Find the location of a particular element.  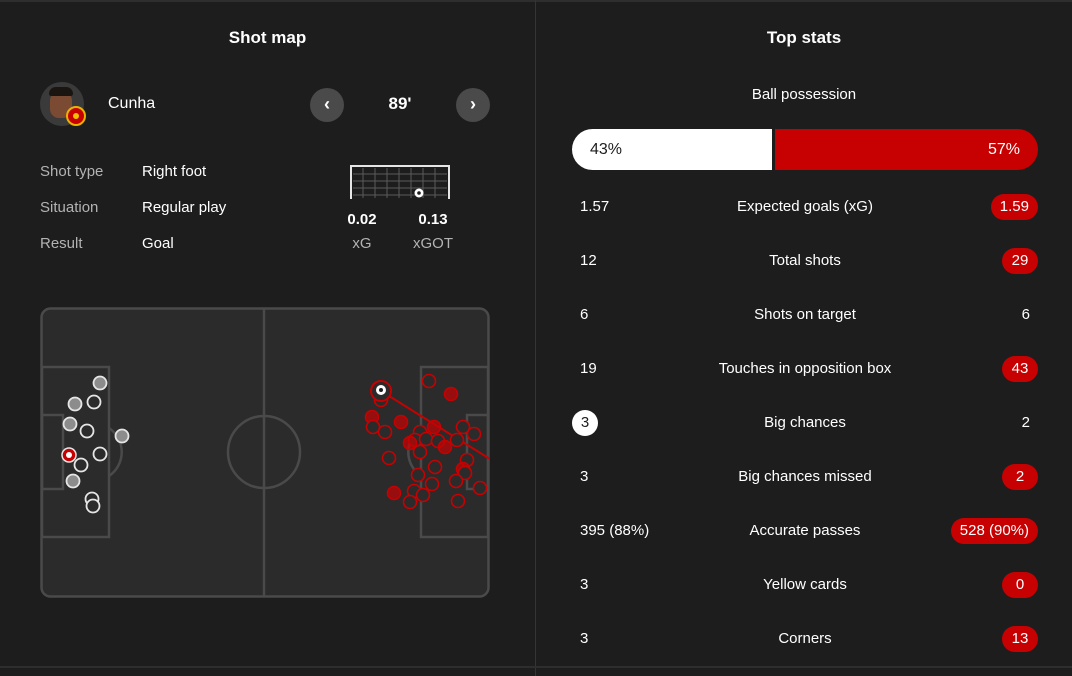

stat-away-value: 528 (90%) is located at coordinates (994, 531).